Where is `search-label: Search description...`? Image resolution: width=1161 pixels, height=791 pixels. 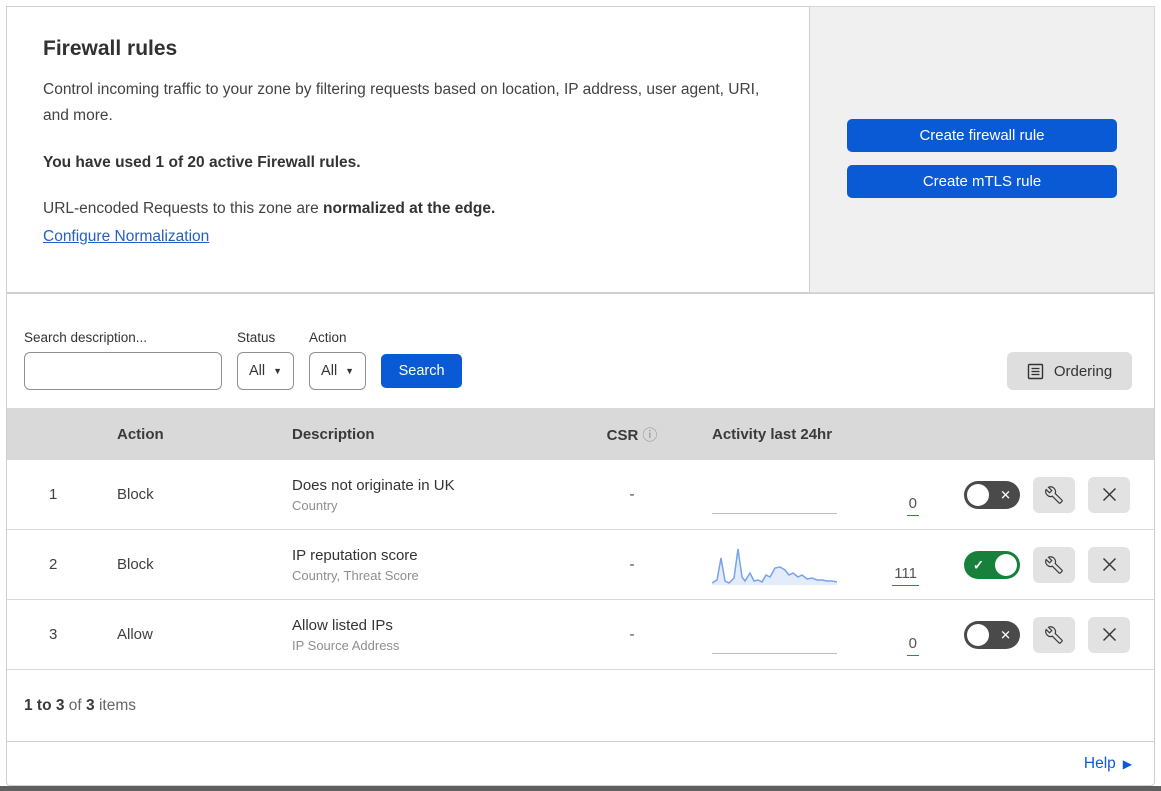
search-label: Search description... is located at coordinates (86, 337).